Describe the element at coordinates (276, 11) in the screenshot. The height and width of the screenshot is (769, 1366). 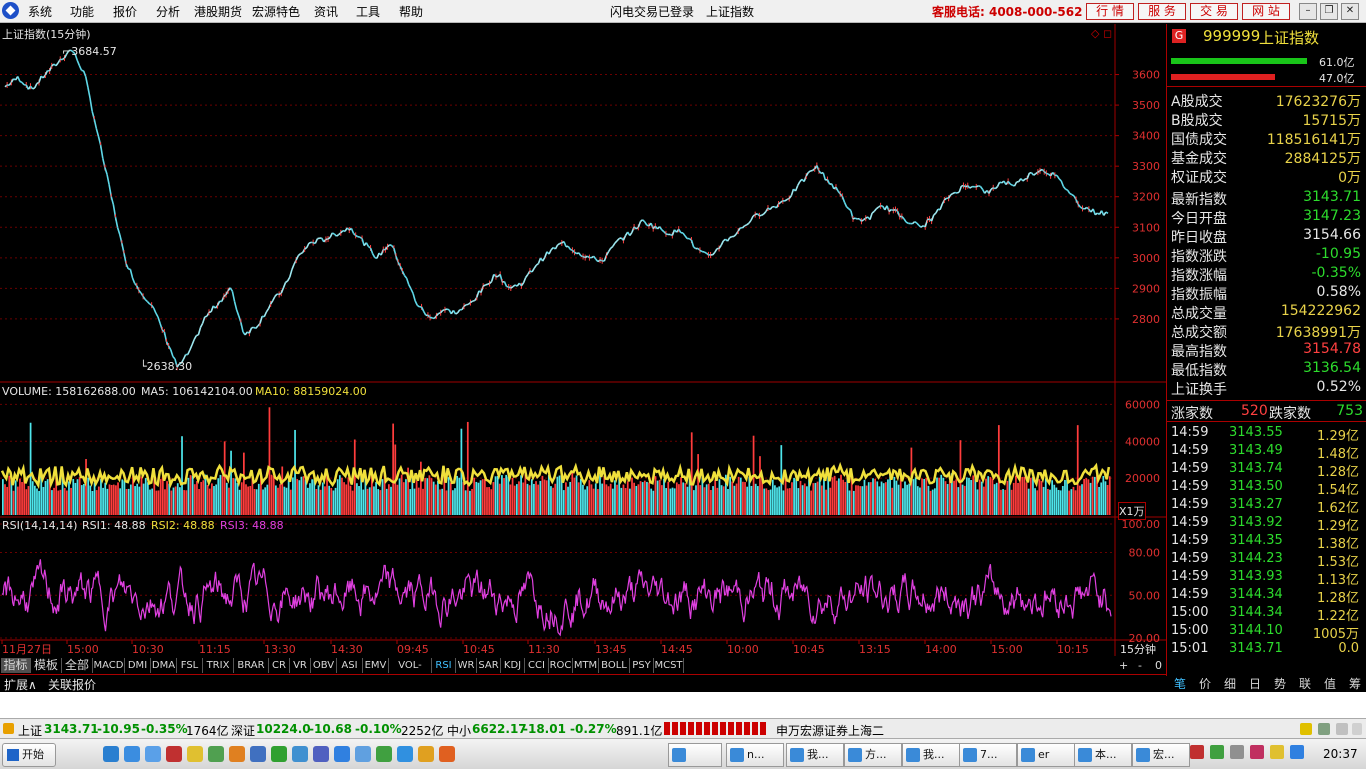
I see `menu-hongyuan: 宏源特色` at that location.